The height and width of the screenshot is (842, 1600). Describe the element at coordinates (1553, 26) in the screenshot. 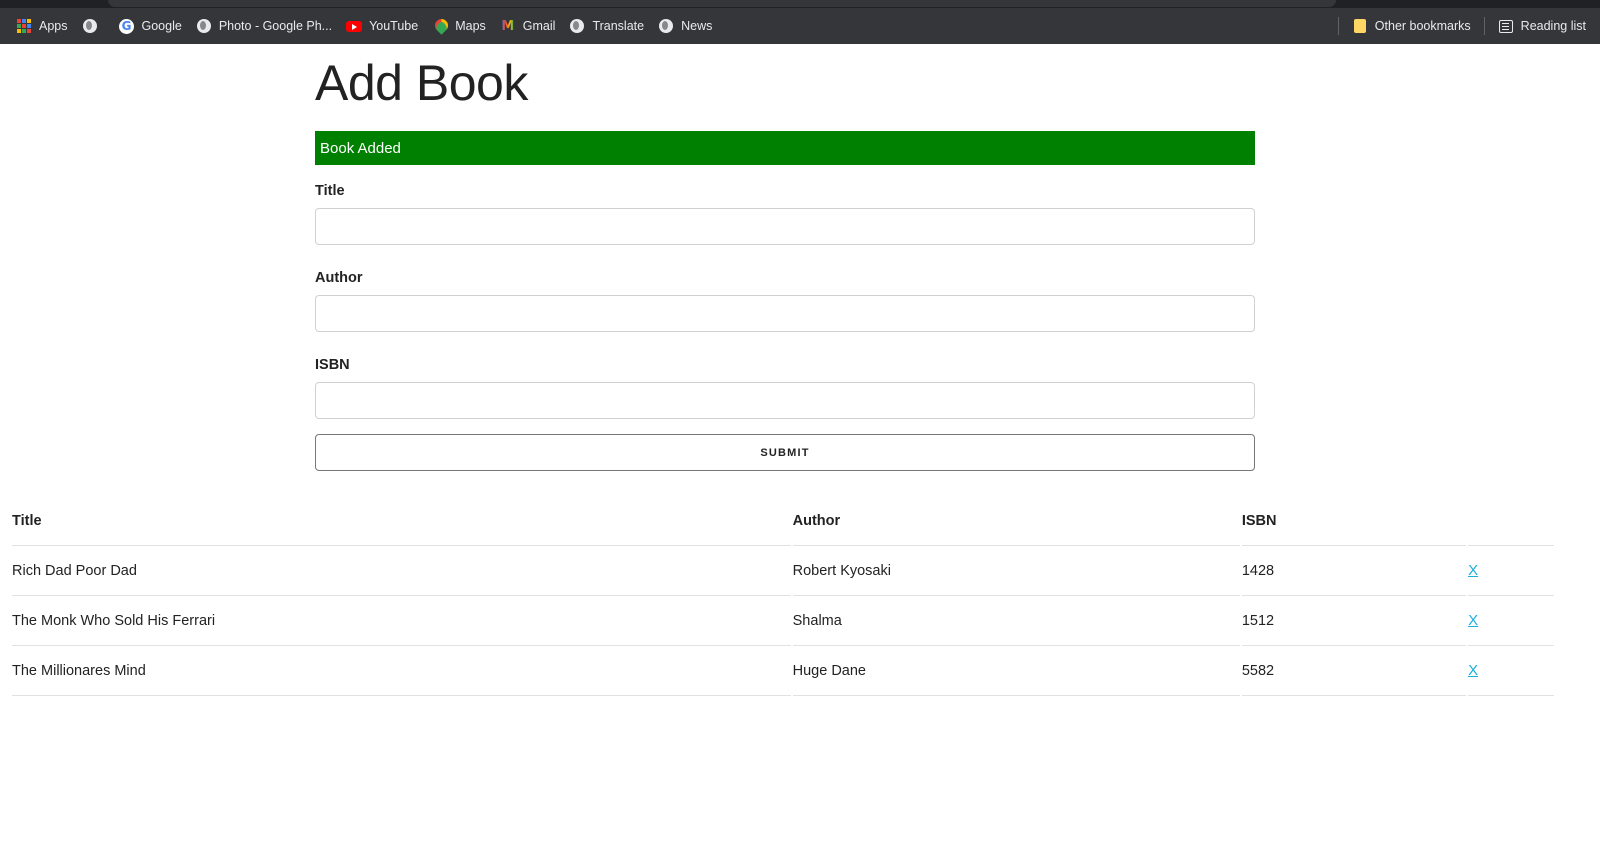

I see `bookmark-label: Reading list` at that location.